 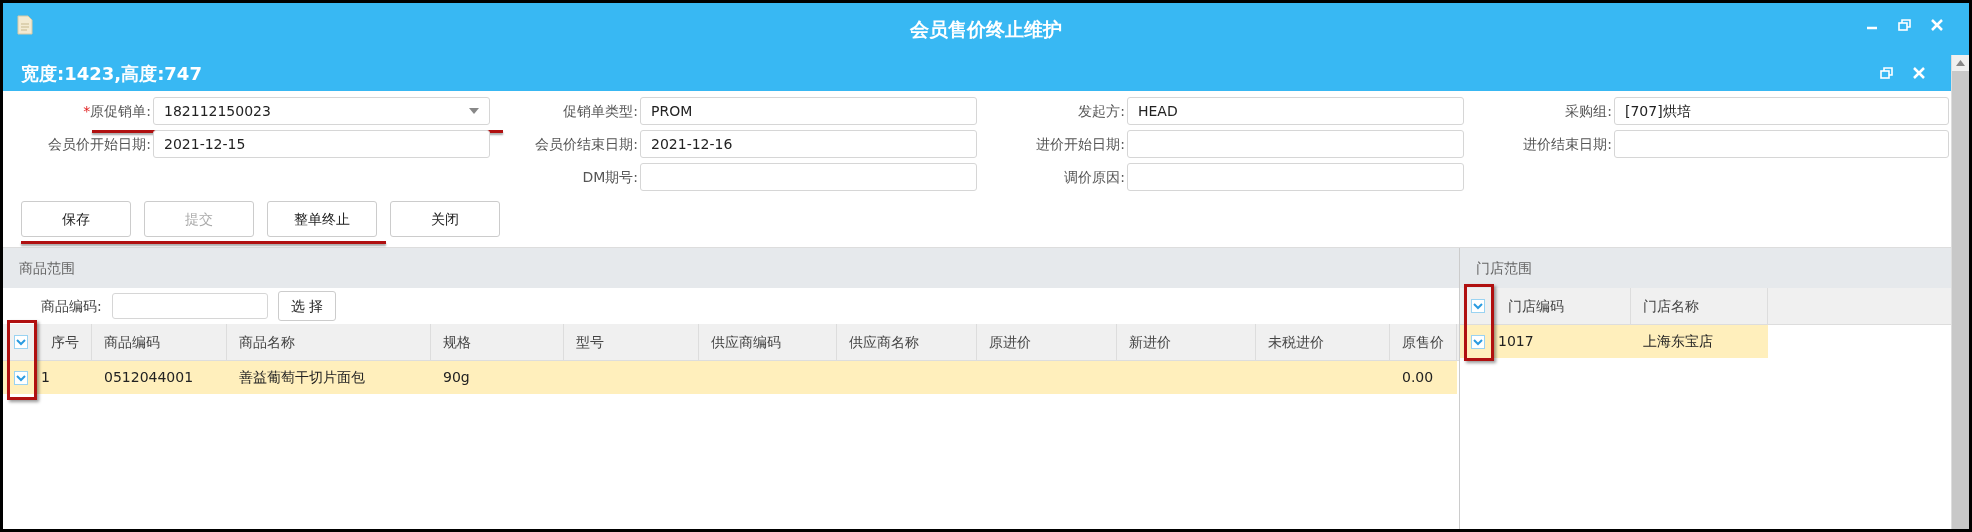 What do you see at coordinates (609, 177) in the screenshot?
I see `field-label: DM期号:` at bounding box center [609, 177].